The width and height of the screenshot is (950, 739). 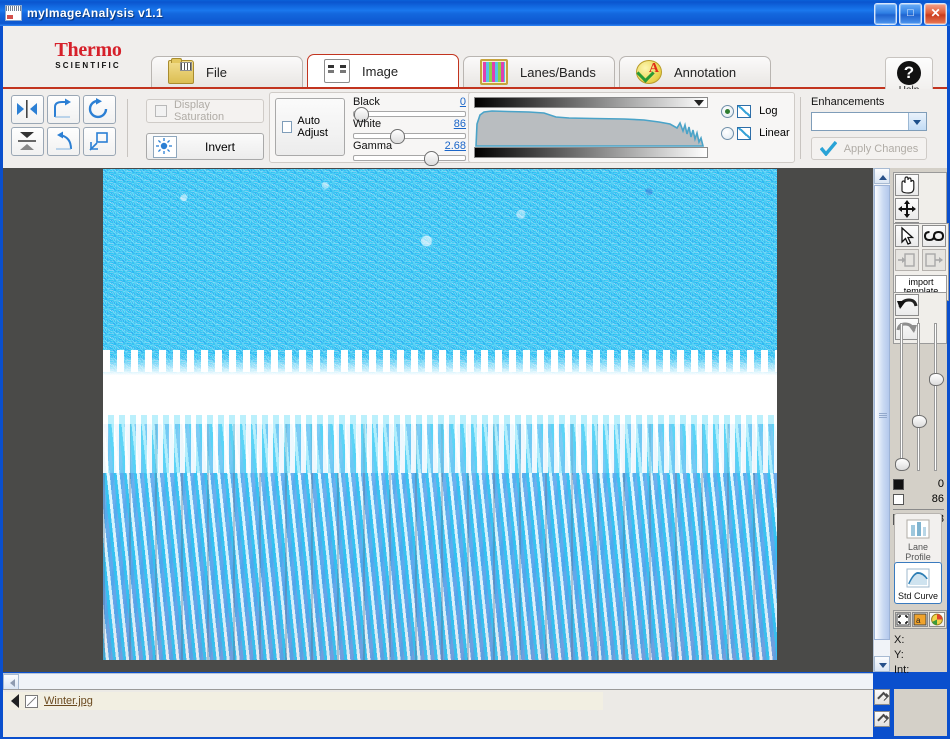 I want to click on tab-image: Image, so click(x=383, y=70).